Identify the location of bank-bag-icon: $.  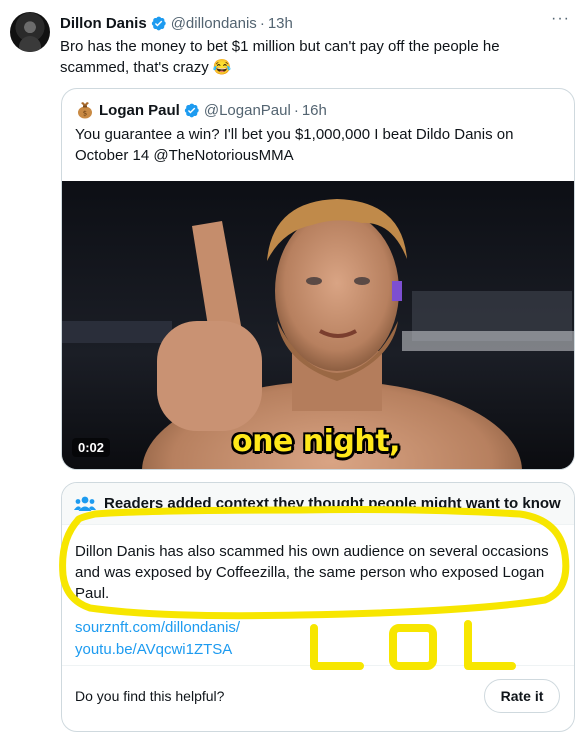
(85, 110).